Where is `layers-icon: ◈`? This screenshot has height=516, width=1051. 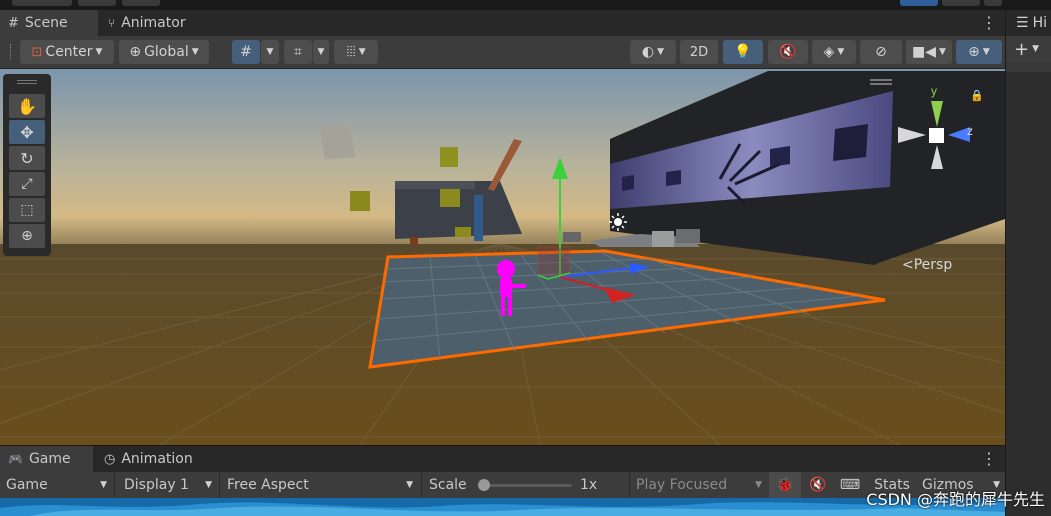
layers-icon: ◈ is located at coordinates (829, 52).